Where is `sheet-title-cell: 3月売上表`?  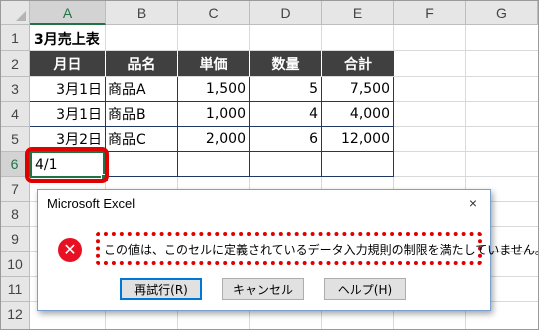 sheet-title-cell: 3月売上表 is located at coordinates (131, 39).